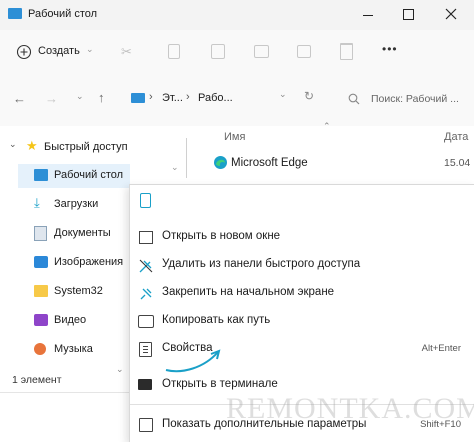 Image resolution: width=474 pixels, height=442 pixels. I want to click on sidebar-item-pictures: Изображения, so click(74, 263).